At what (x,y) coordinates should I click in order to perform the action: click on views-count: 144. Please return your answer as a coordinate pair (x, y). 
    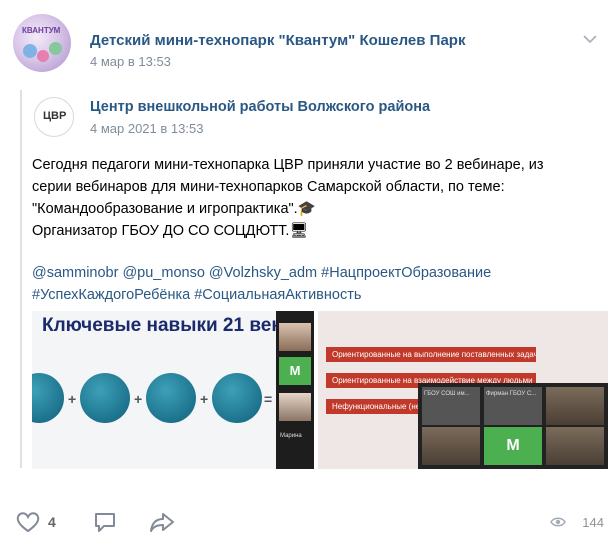
    Looking at the image, I should click on (593, 522).